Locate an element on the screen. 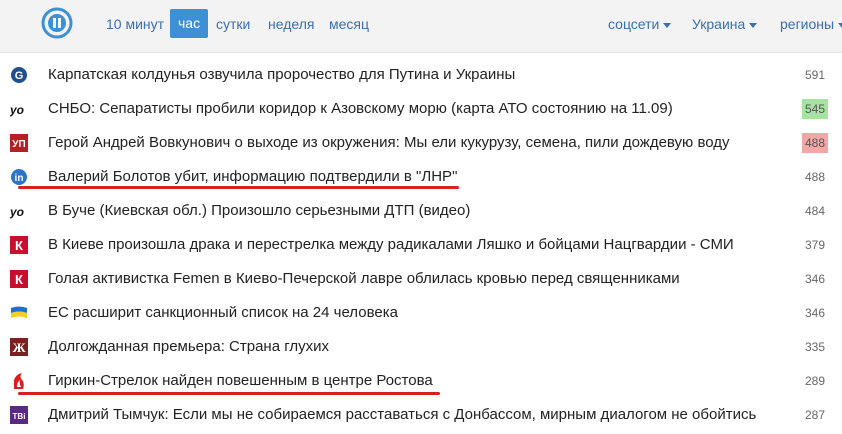  svg-text: Ж is located at coordinates (19, 347).